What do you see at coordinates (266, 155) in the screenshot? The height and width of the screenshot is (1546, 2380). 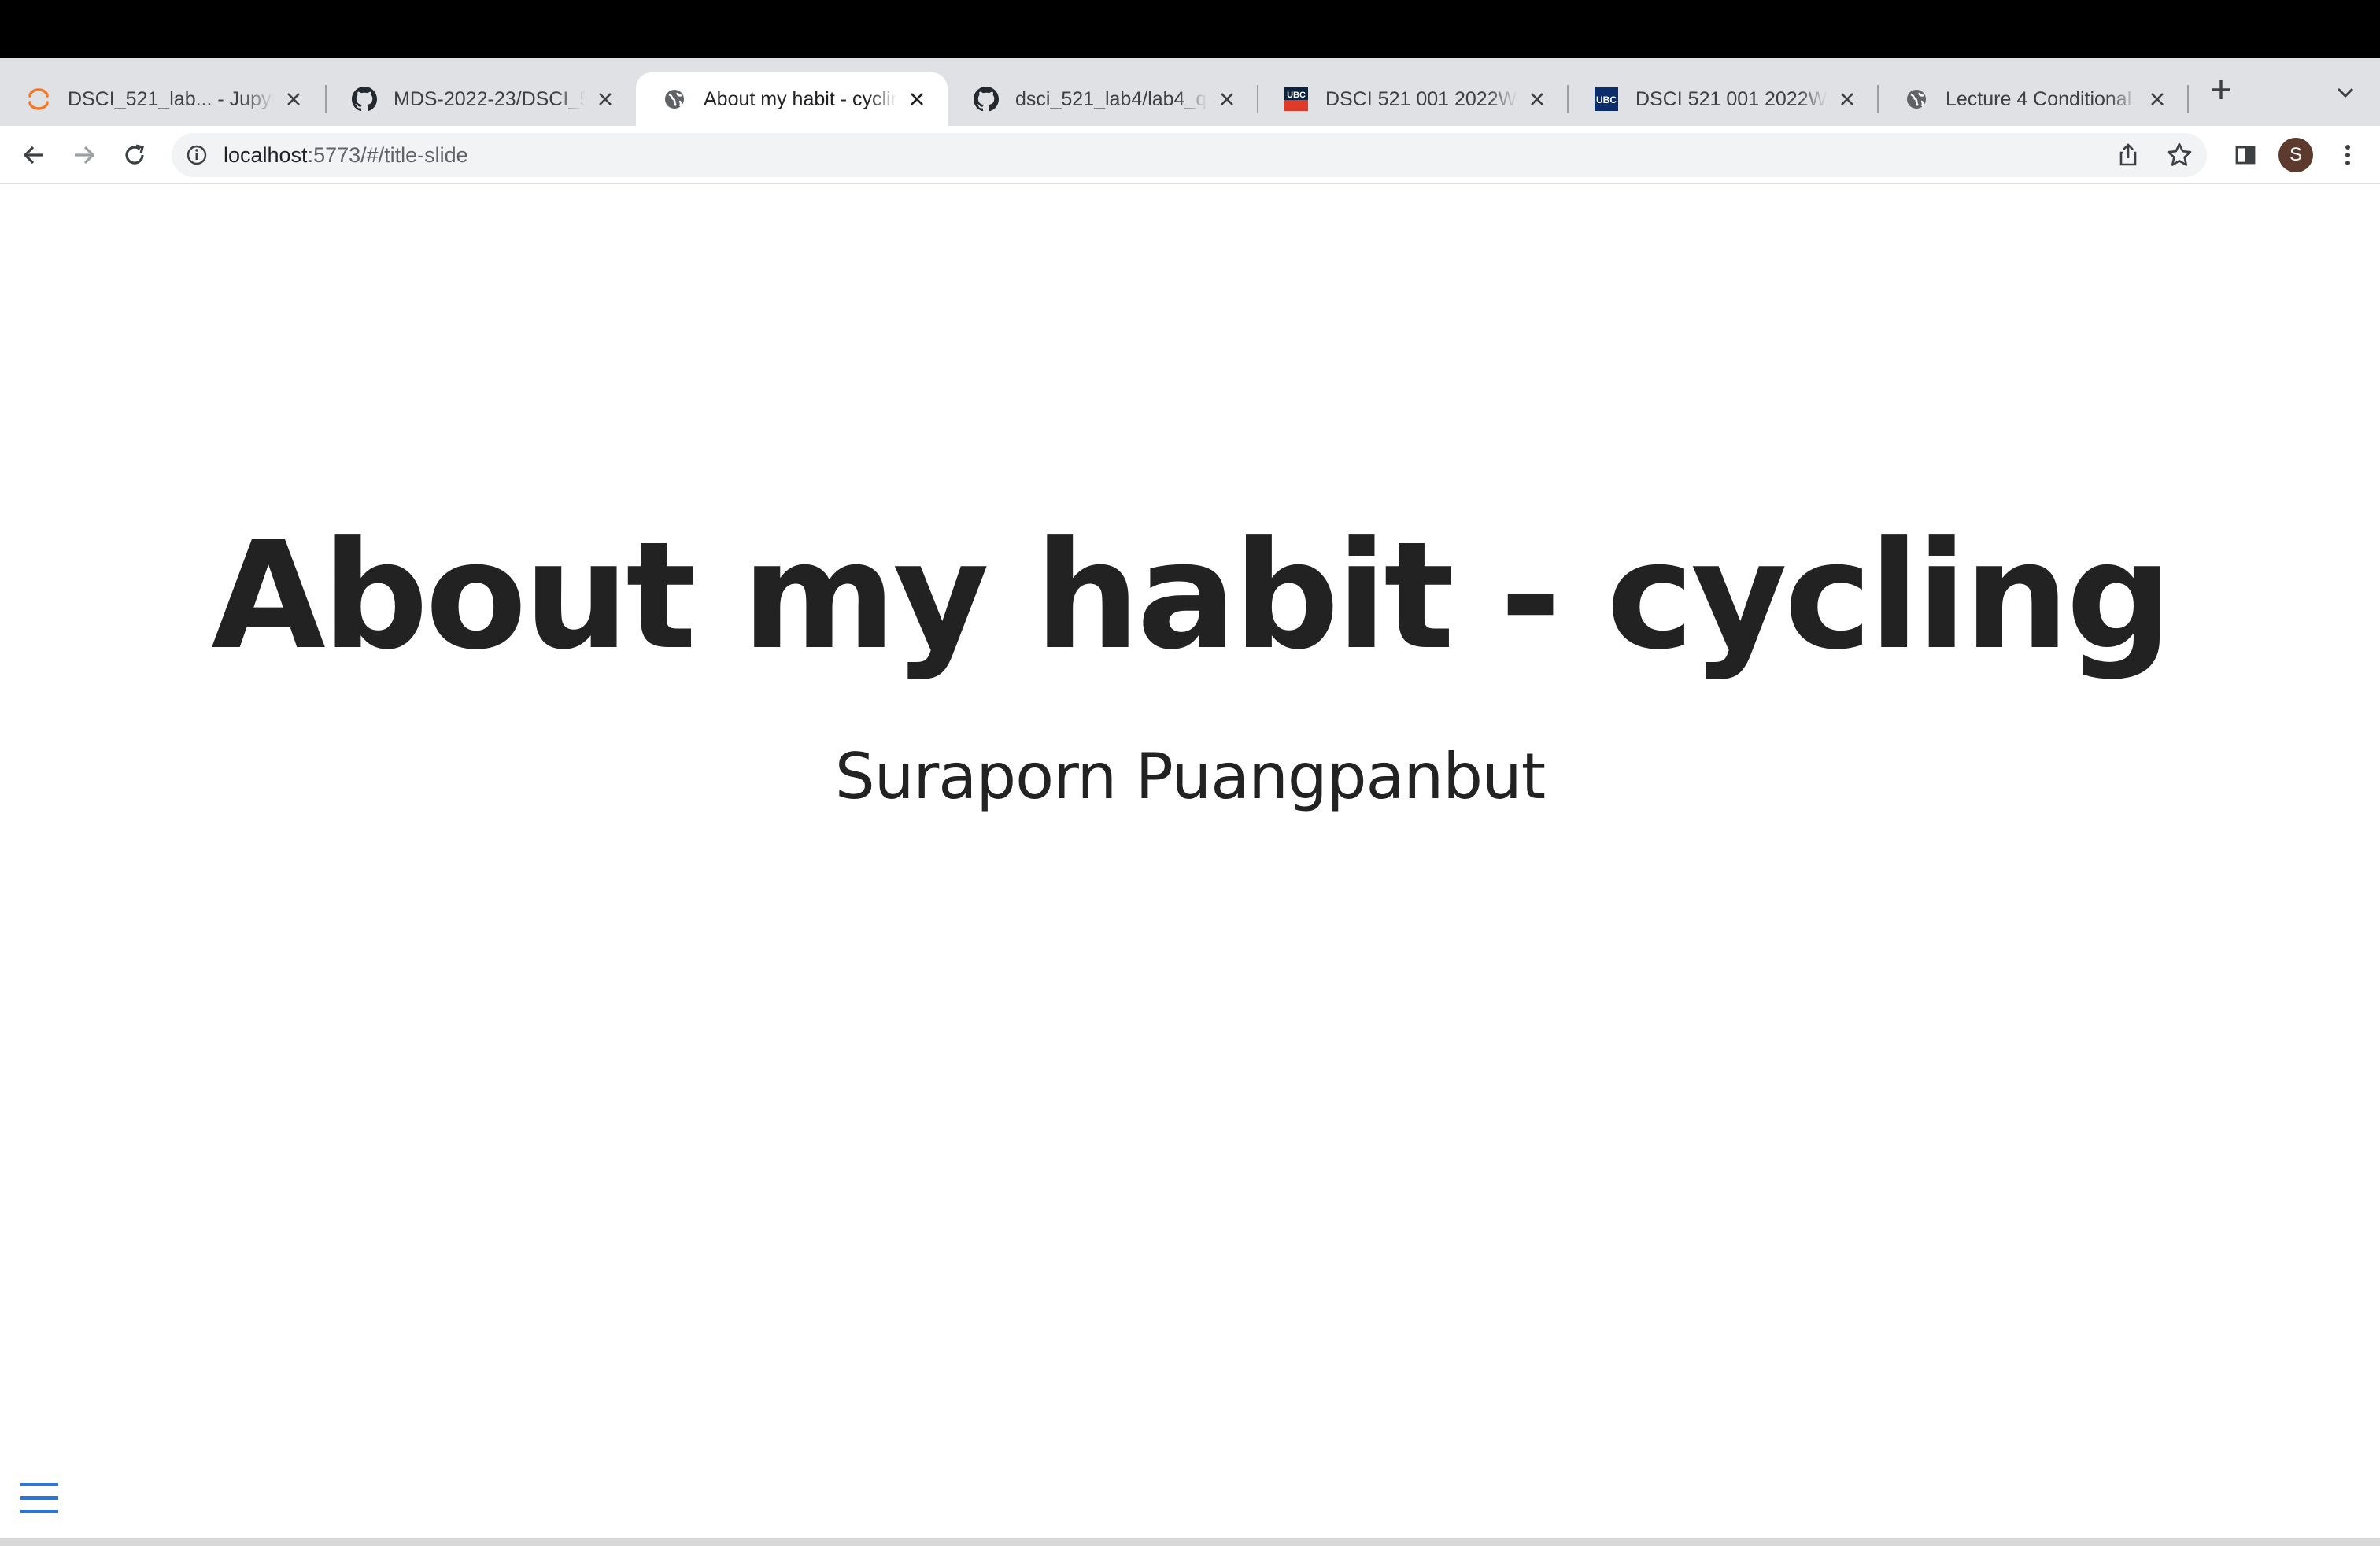 I see `url-host: localhost` at bounding box center [266, 155].